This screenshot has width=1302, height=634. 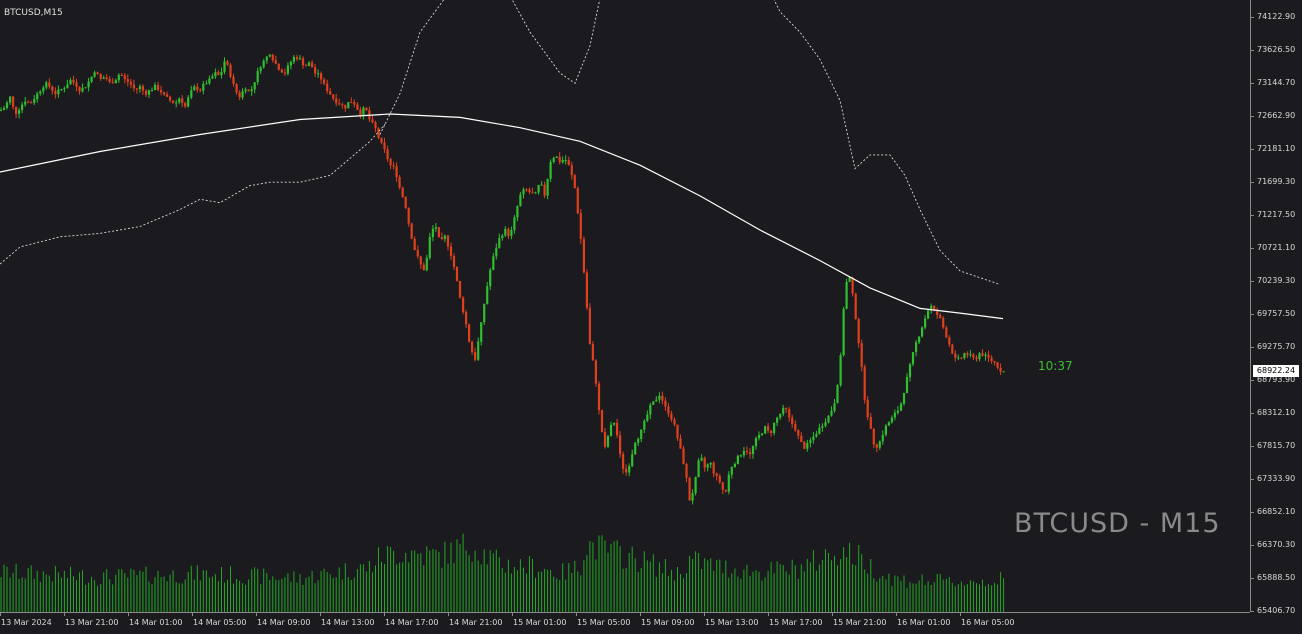 What do you see at coordinates (220, 622) in the screenshot?
I see `time-tick-label: 14 Mar 05:00` at bounding box center [220, 622].